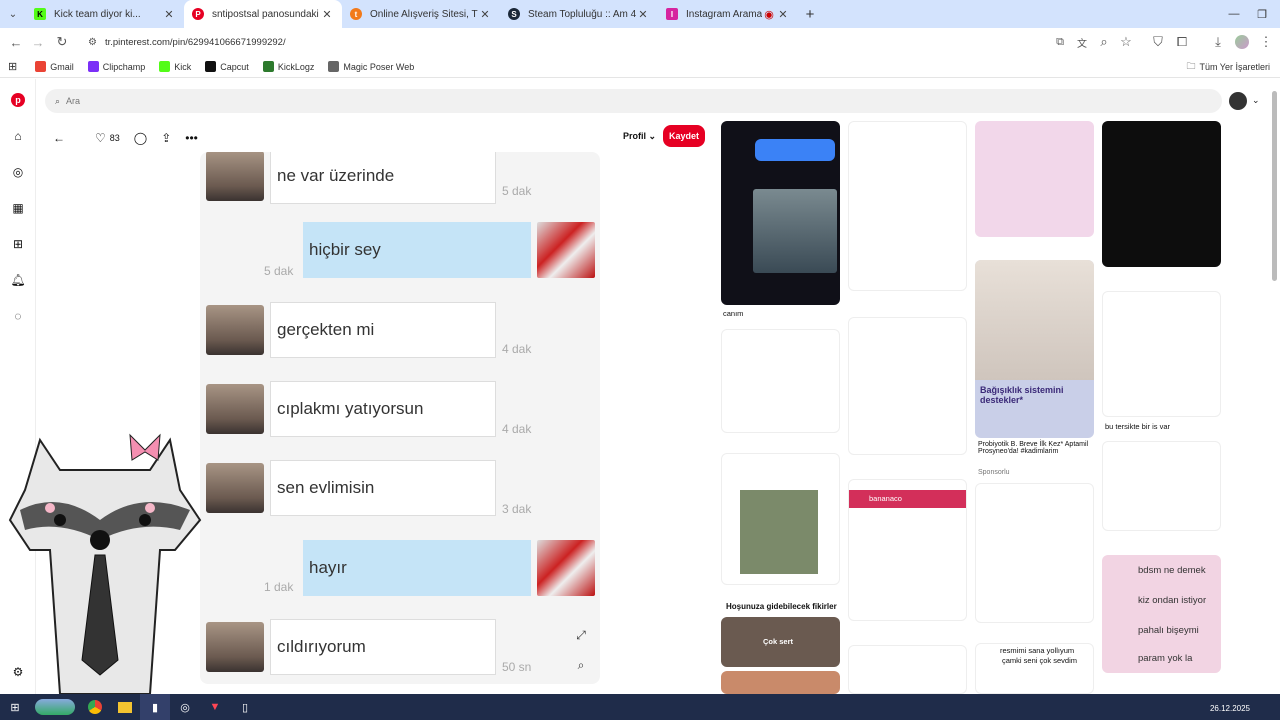  Describe the element at coordinates (639, 136) in the screenshot. I see `profile-dropdown: Profil ⌄` at that location.